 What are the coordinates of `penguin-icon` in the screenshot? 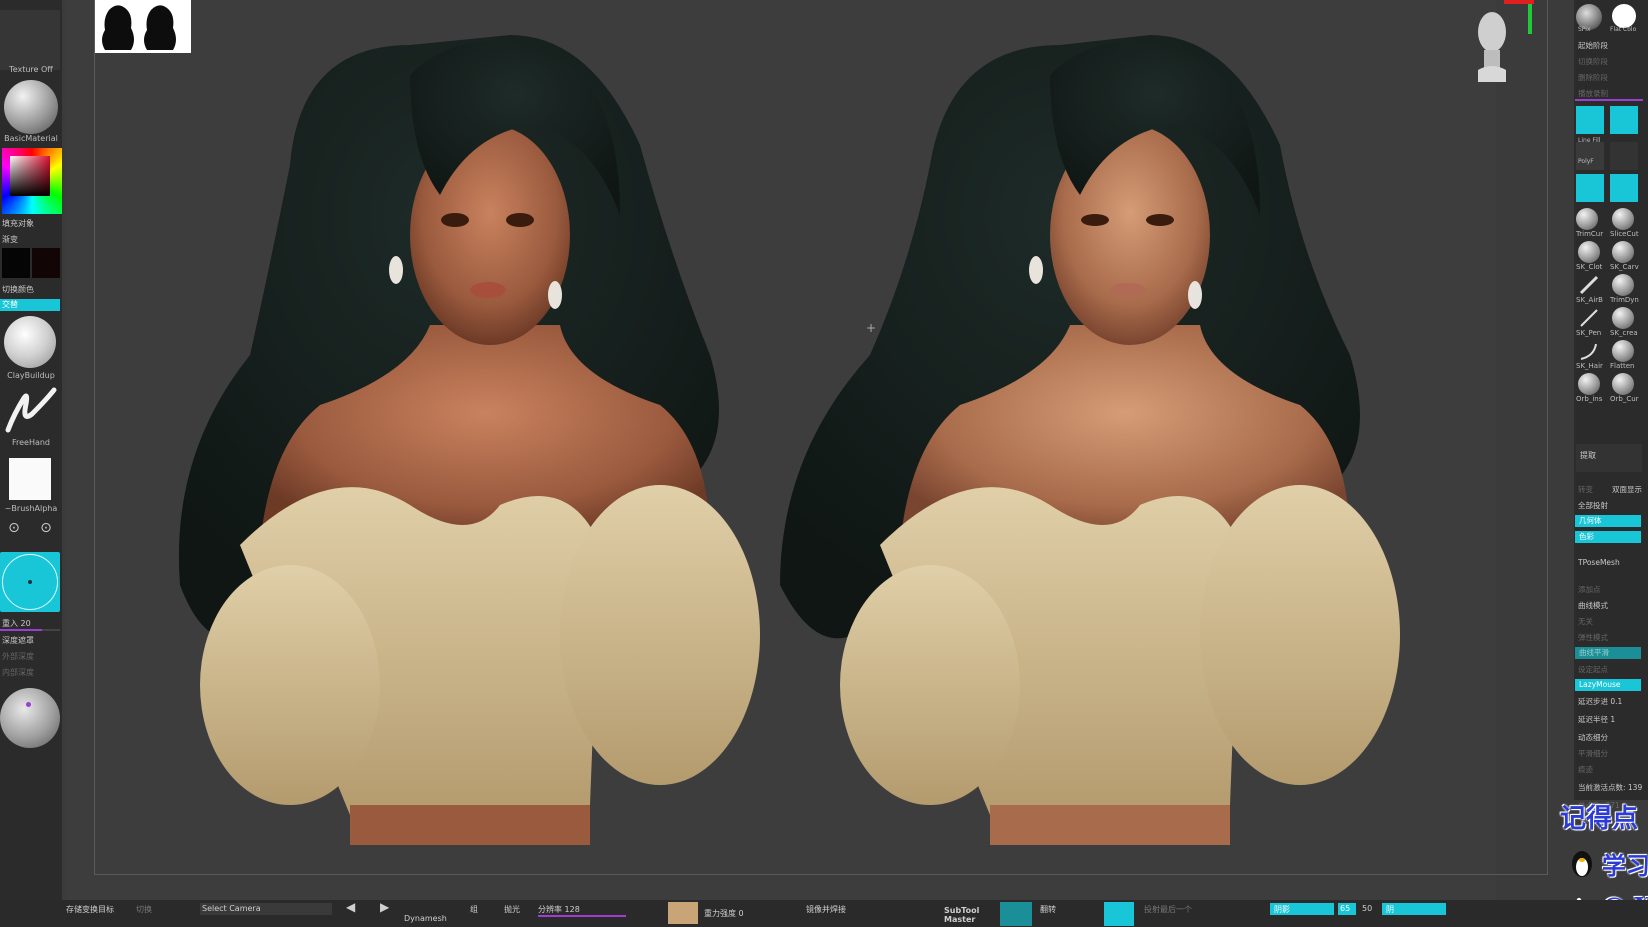 It's located at (1582, 863).